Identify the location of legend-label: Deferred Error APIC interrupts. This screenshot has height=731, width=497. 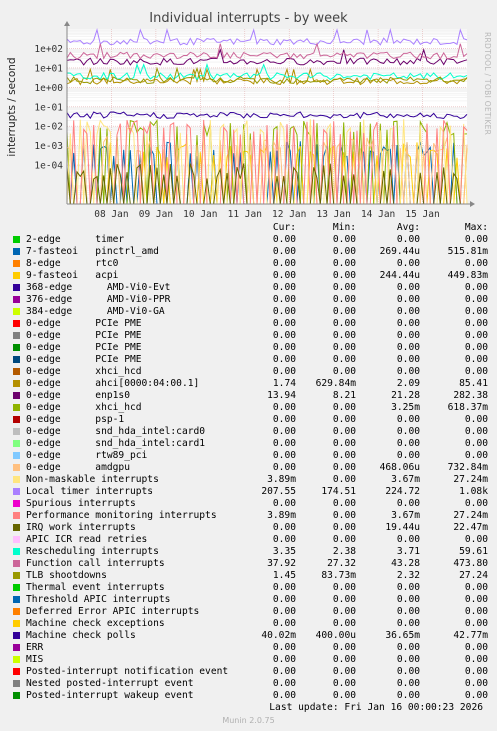
(113, 611).